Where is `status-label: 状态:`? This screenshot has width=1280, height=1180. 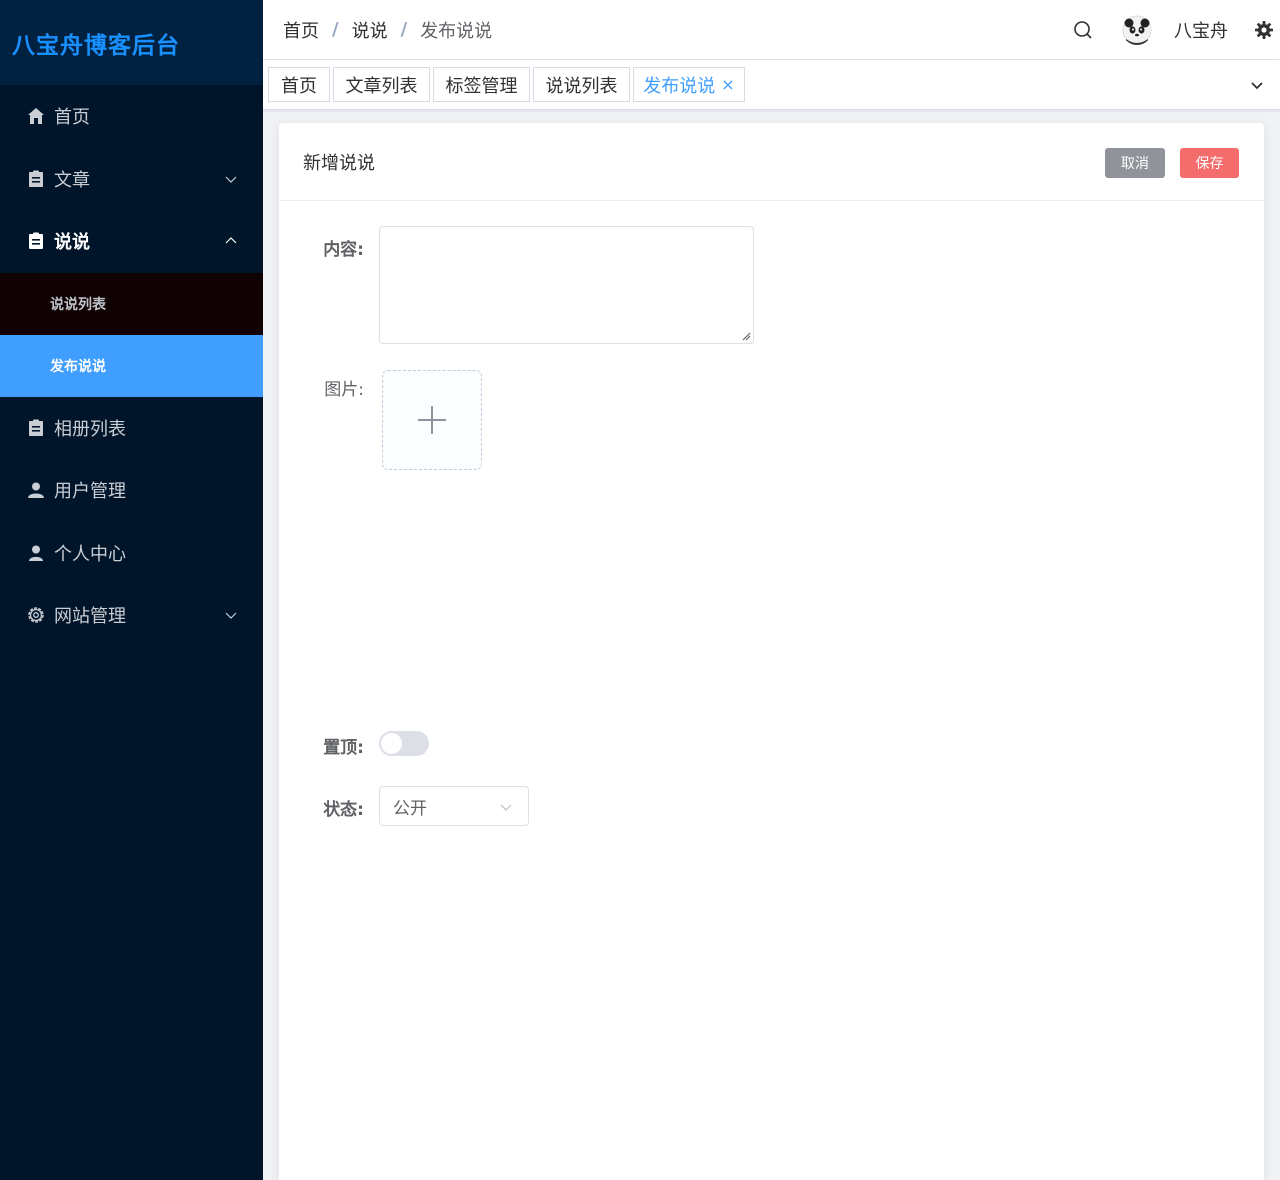
status-label: 状态: is located at coordinates (343, 810).